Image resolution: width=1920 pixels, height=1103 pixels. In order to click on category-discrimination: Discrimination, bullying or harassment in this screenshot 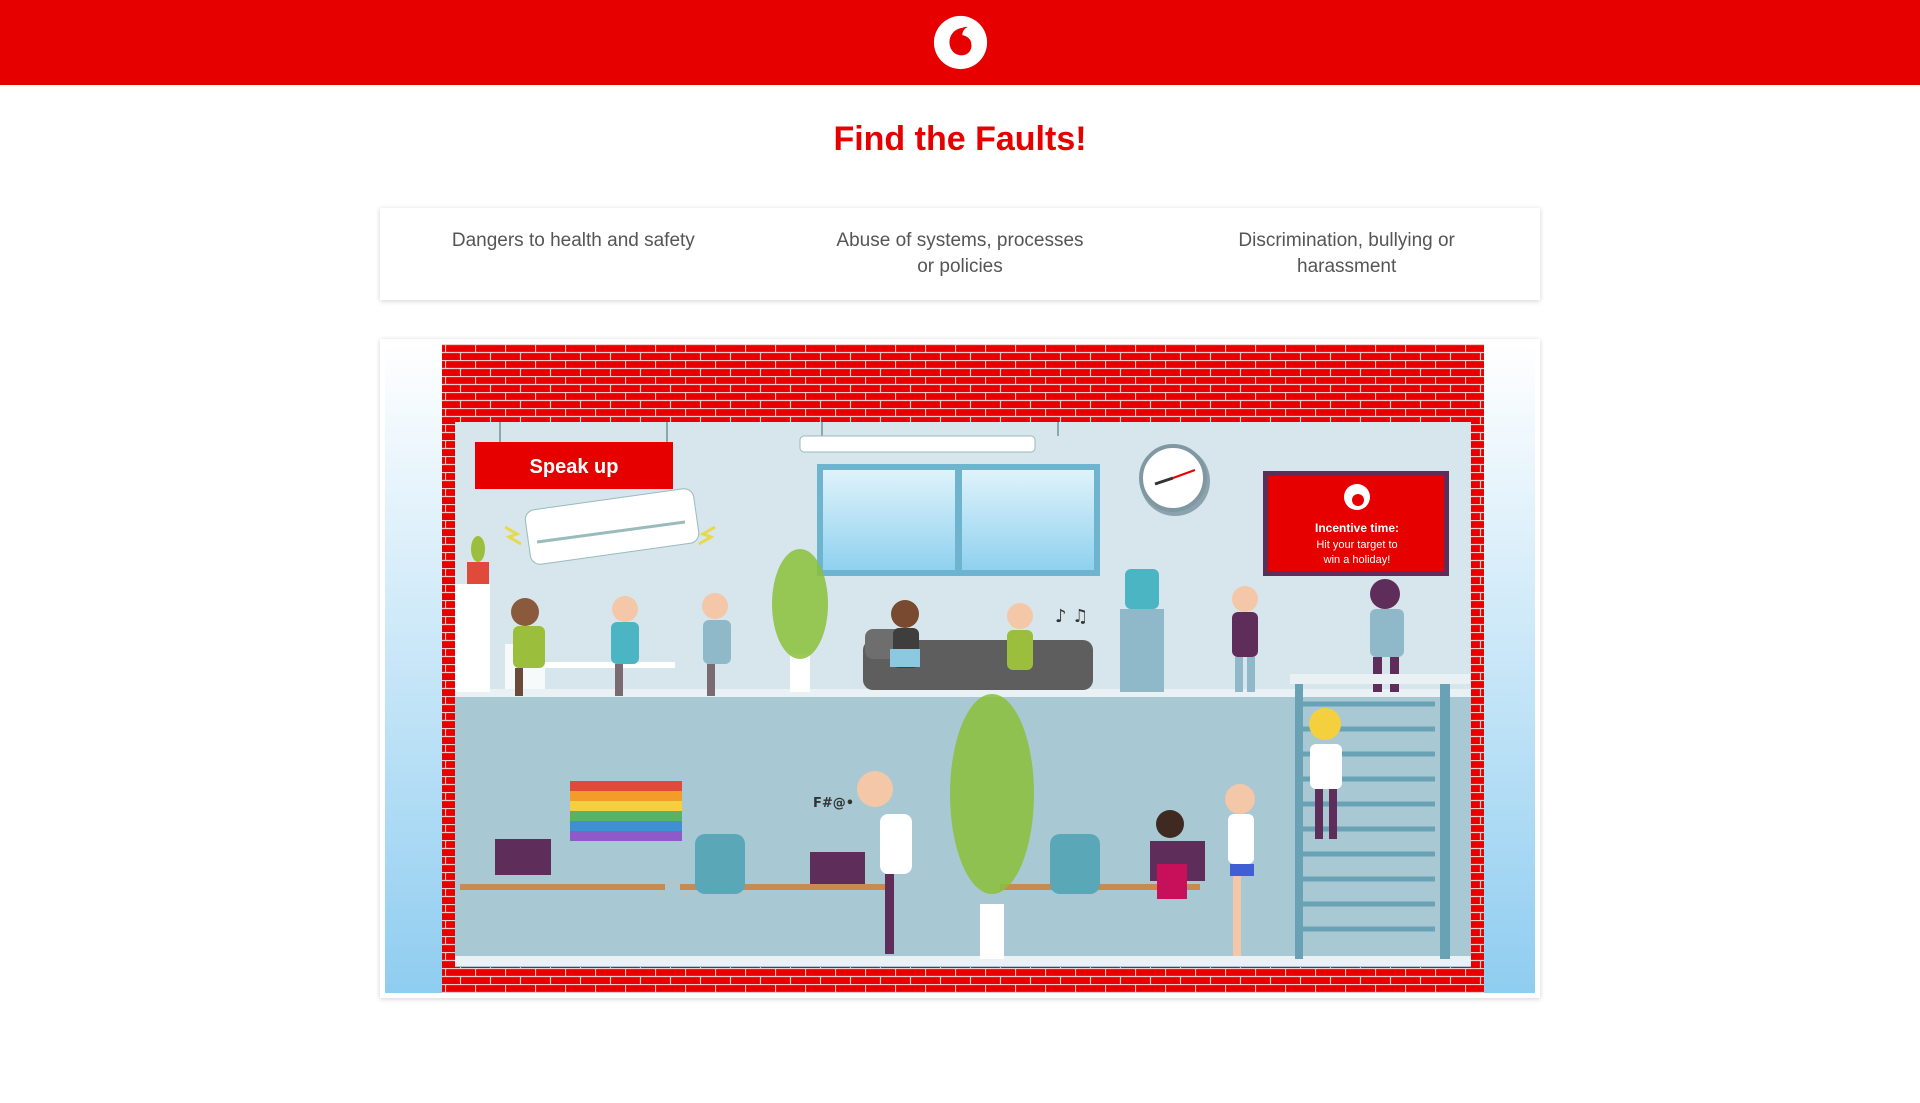, I will do `click(1346, 254)`.